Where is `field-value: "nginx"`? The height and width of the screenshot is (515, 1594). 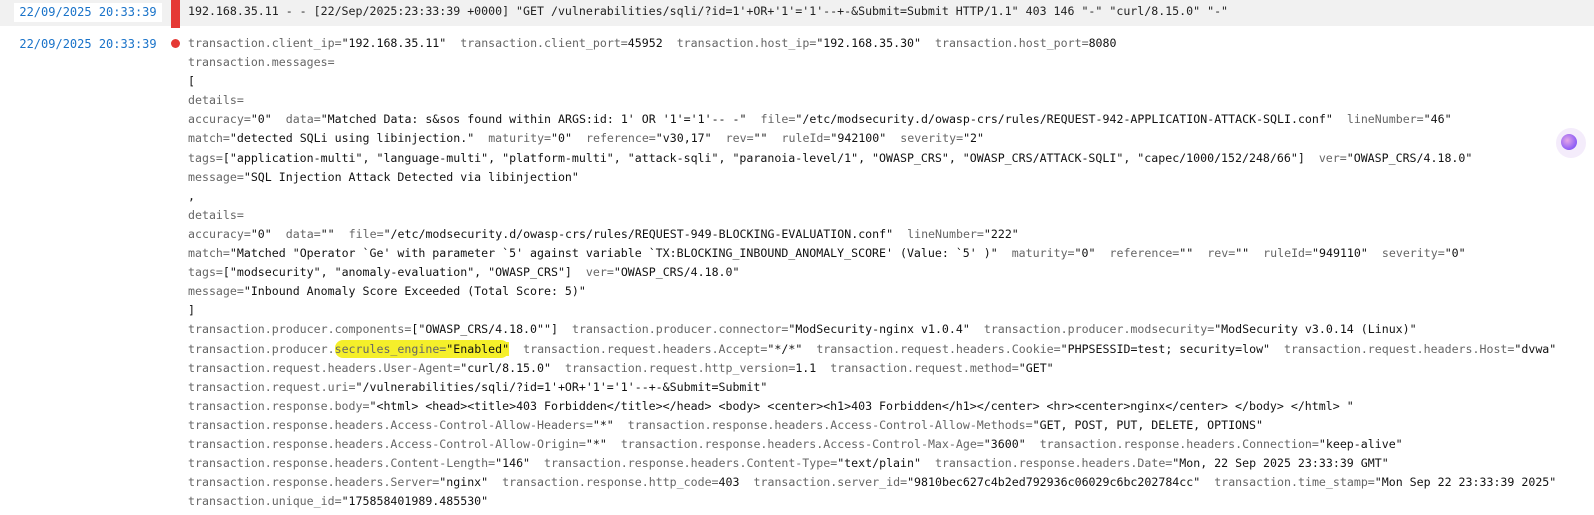 field-value: "nginx" is located at coordinates (463, 482).